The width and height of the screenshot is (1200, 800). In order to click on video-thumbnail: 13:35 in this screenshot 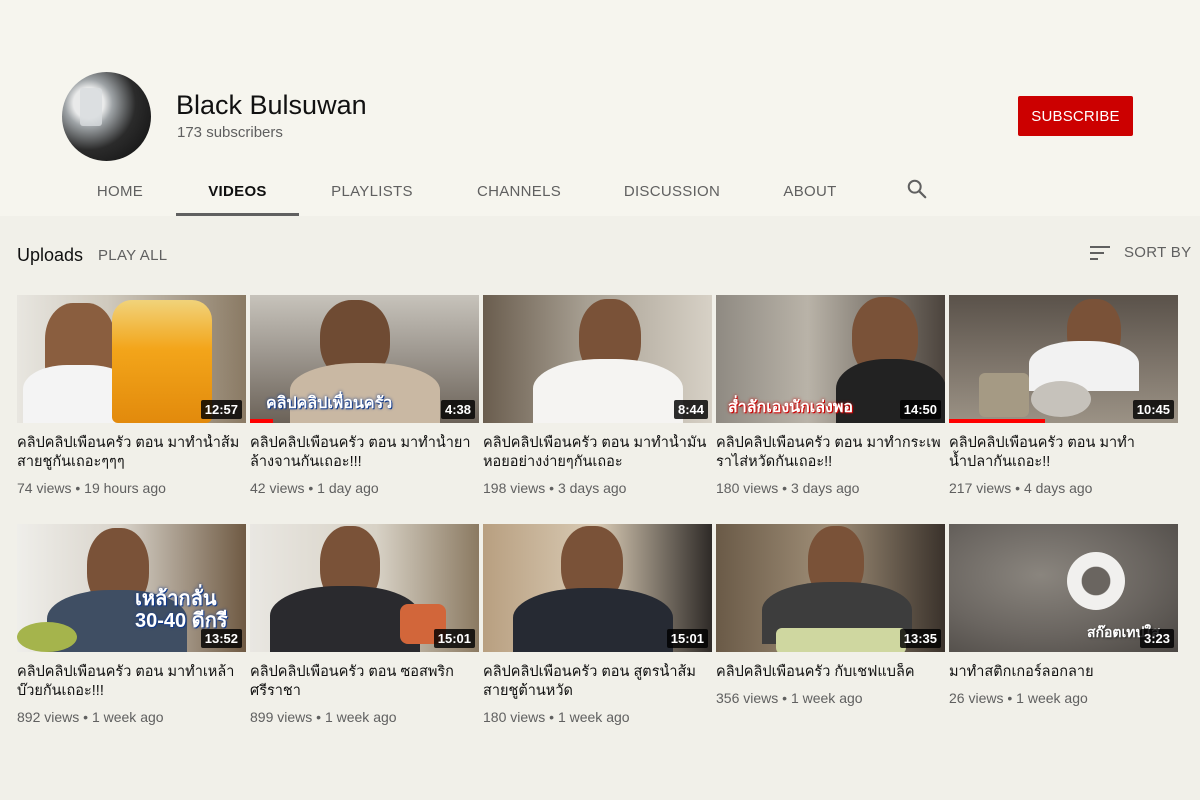, I will do `click(830, 588)`.